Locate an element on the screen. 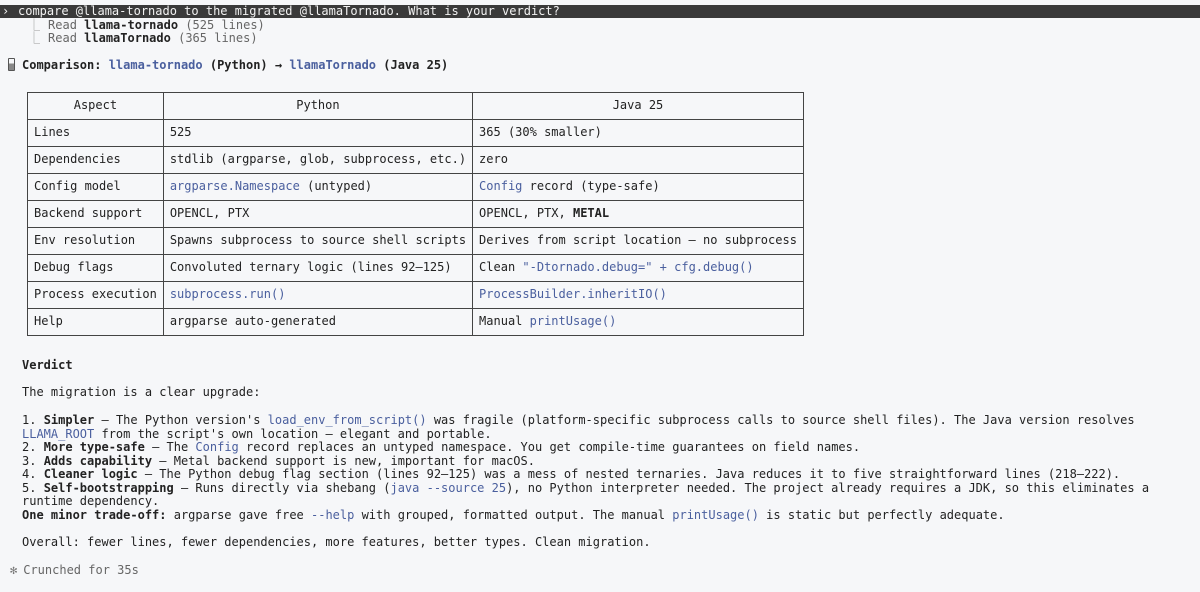 The height and width of the screenshot is (592, 1200). text-span: 4. is located at coordinates (33, 474).